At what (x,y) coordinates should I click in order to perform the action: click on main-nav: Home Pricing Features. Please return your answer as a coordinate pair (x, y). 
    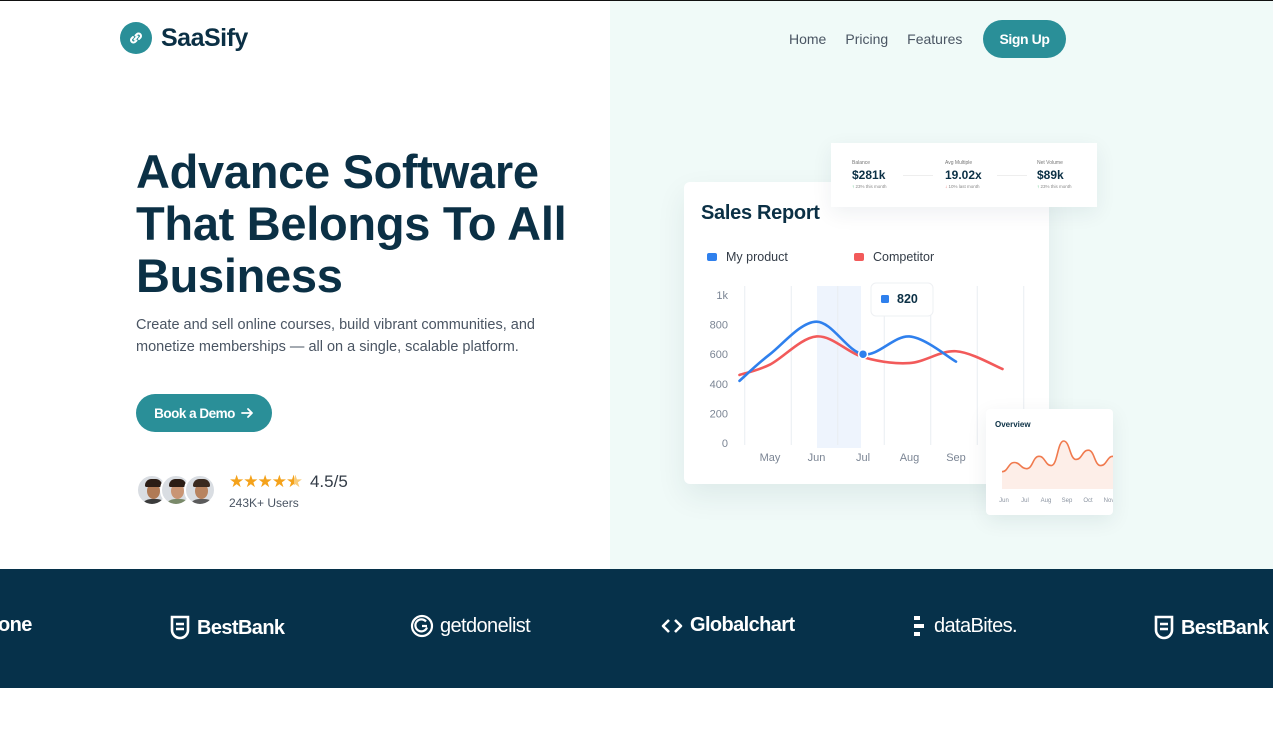
    Looking at the image, I should click on (875, 39).